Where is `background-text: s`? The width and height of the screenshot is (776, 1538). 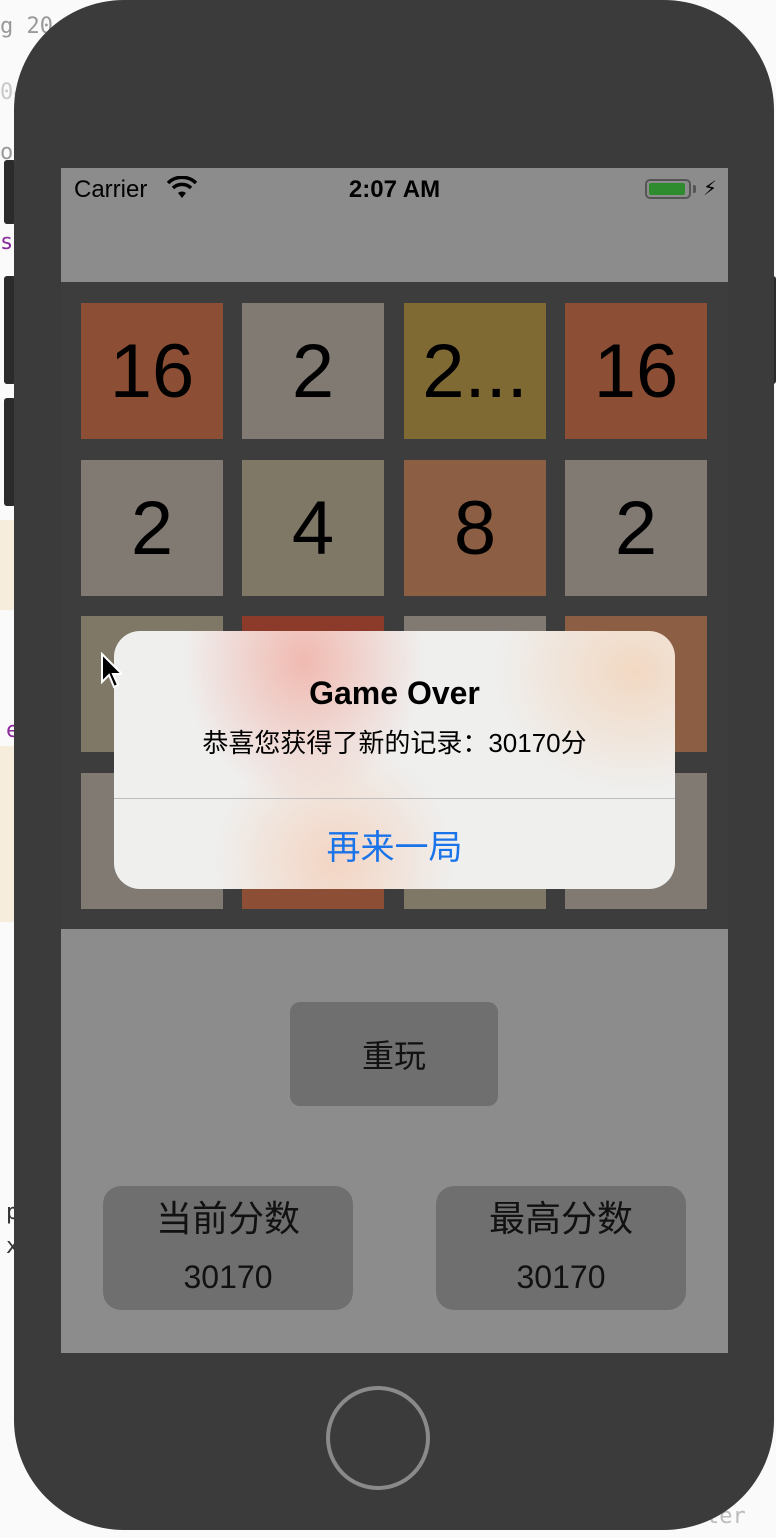 background-text: s is located at coordinates (7, 242).